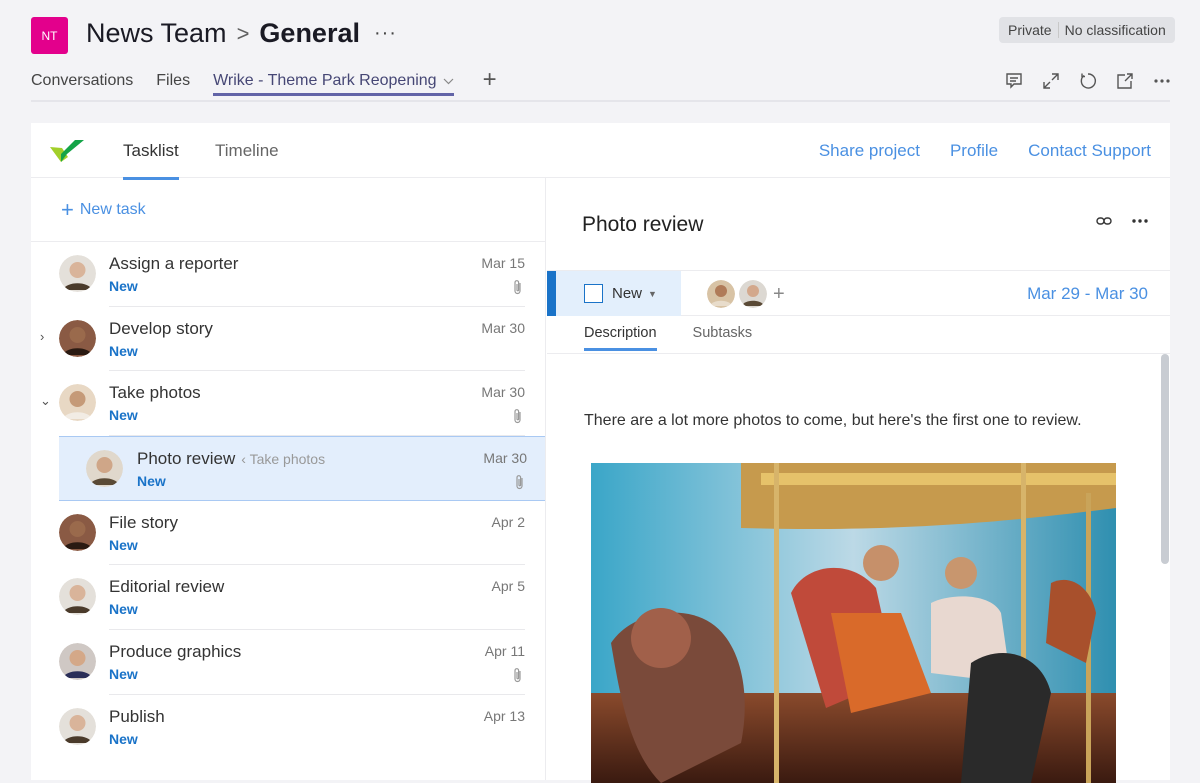  What do you see at coordinates (1165, 567) in the screenshot?
I see `scrollbar` at bounding box center [1165, 567].